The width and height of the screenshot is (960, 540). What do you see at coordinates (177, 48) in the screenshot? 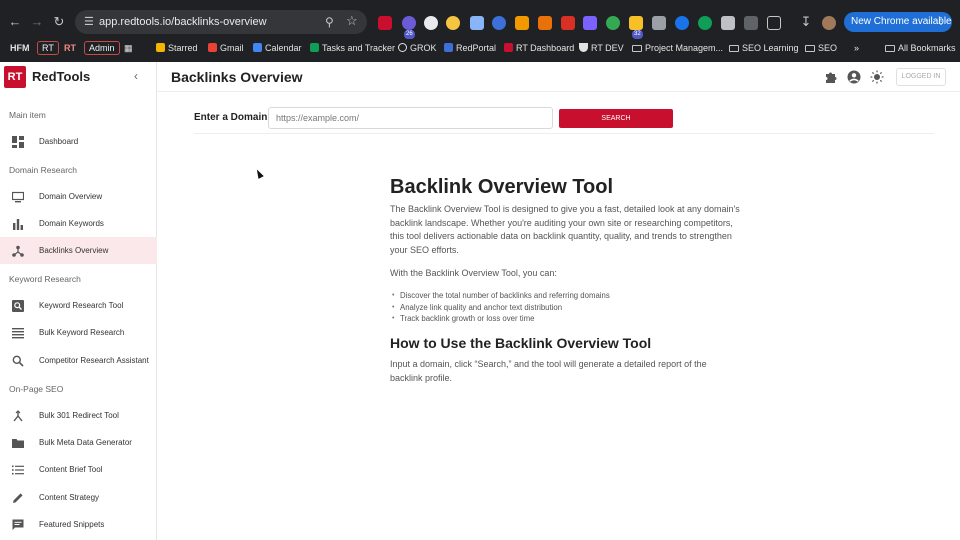
I see `bookmark-starred: Starred` at bounding box center [177, 48].